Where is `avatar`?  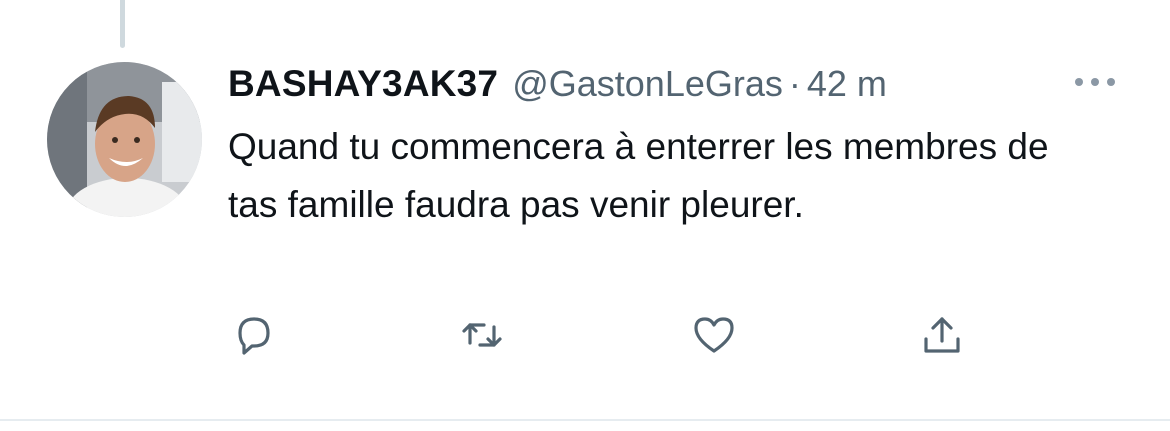
avatar is located at coordinates (124, 139).